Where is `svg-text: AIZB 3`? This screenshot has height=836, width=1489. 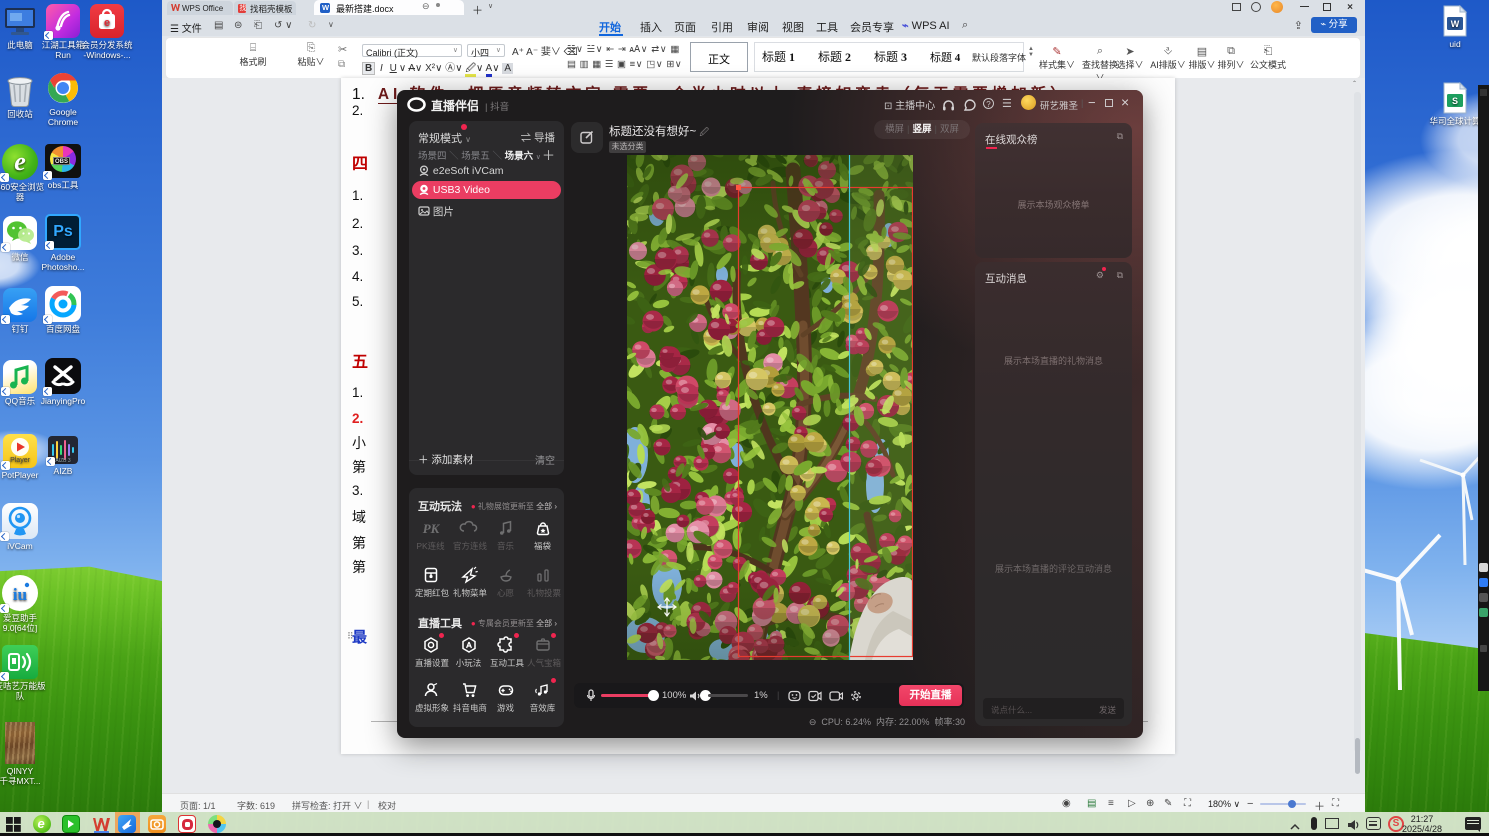
svg-text: AIZB 3 is located at coordinates (63, 461).